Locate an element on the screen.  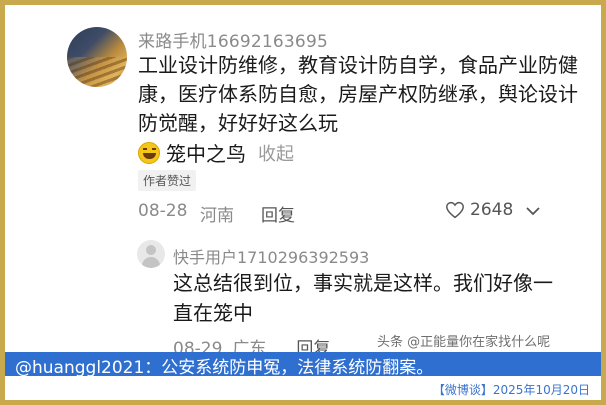
comment-region: 河南 is located at coordinates (217, 216).